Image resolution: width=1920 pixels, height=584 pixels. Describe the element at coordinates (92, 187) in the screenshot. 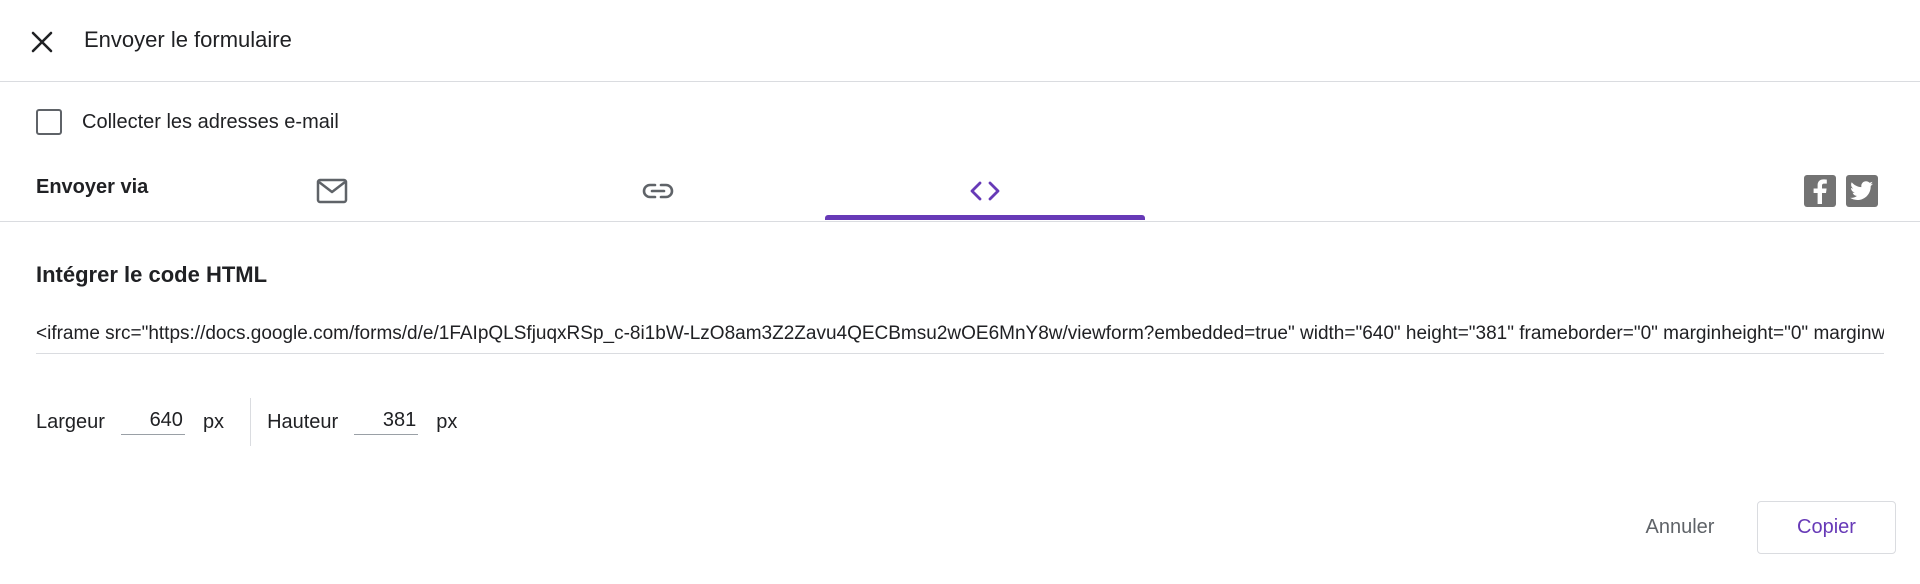

I see `send-via-label: Envoyer via` at that location.